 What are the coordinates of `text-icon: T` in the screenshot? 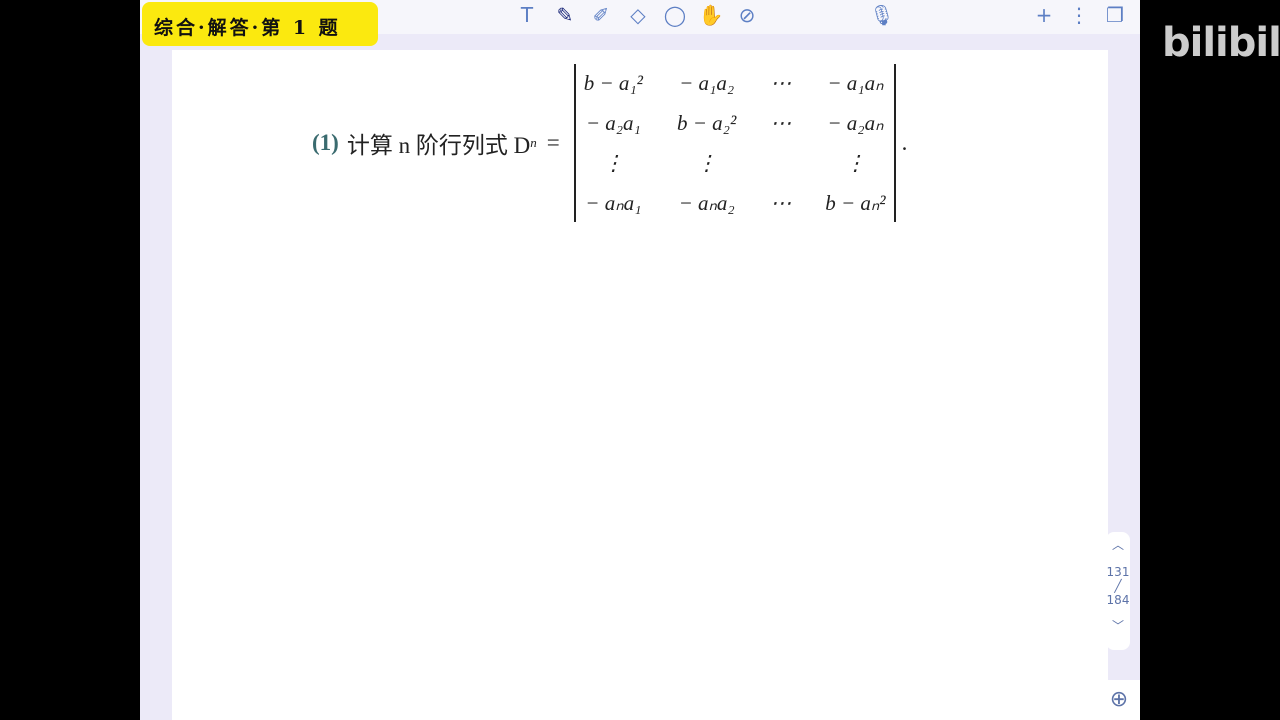 It's located at (527, 15).